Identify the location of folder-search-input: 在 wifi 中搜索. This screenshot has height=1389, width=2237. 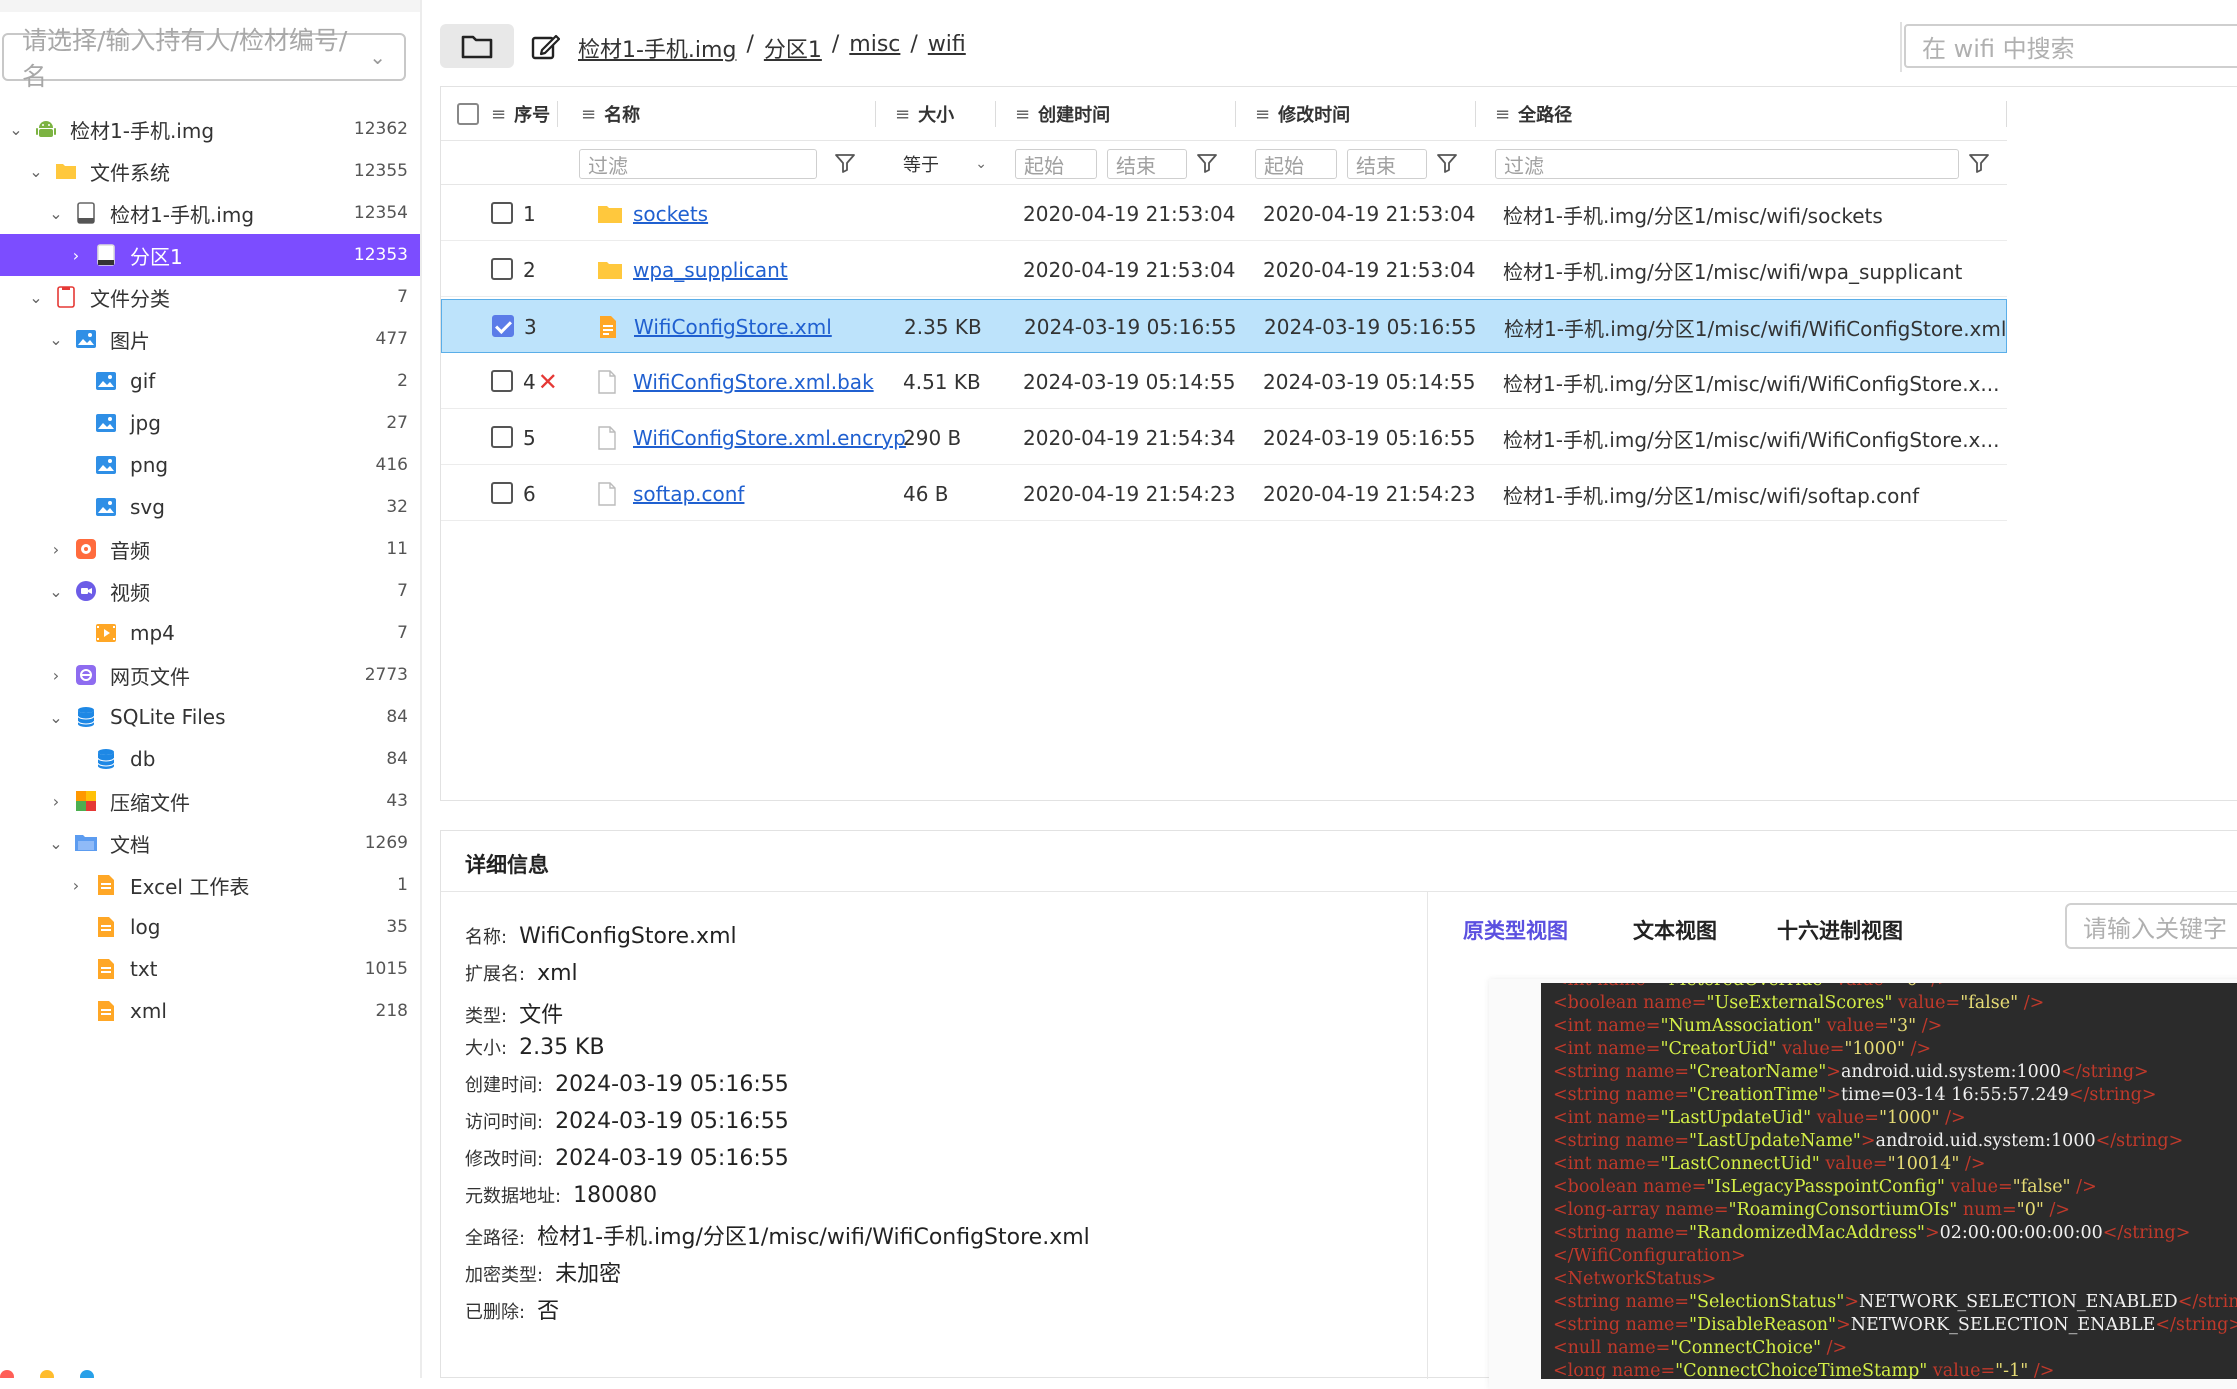
(2070, 46).